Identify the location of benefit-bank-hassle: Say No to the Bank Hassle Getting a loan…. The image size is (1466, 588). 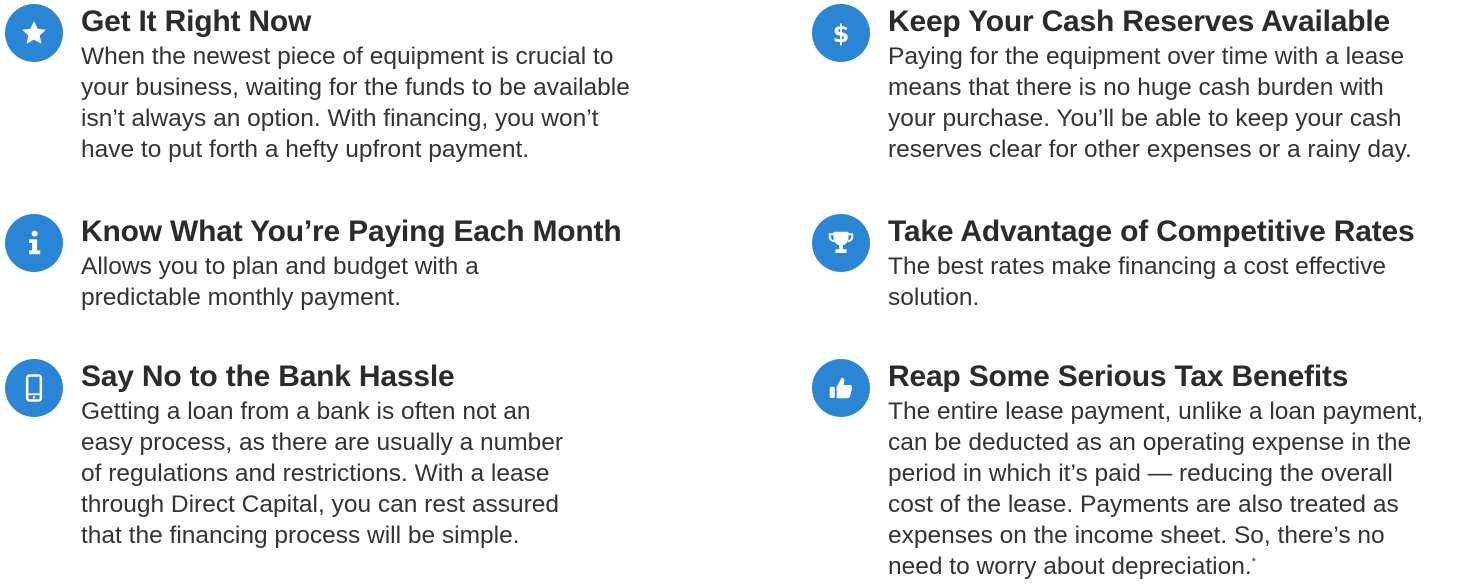
(284, 455).